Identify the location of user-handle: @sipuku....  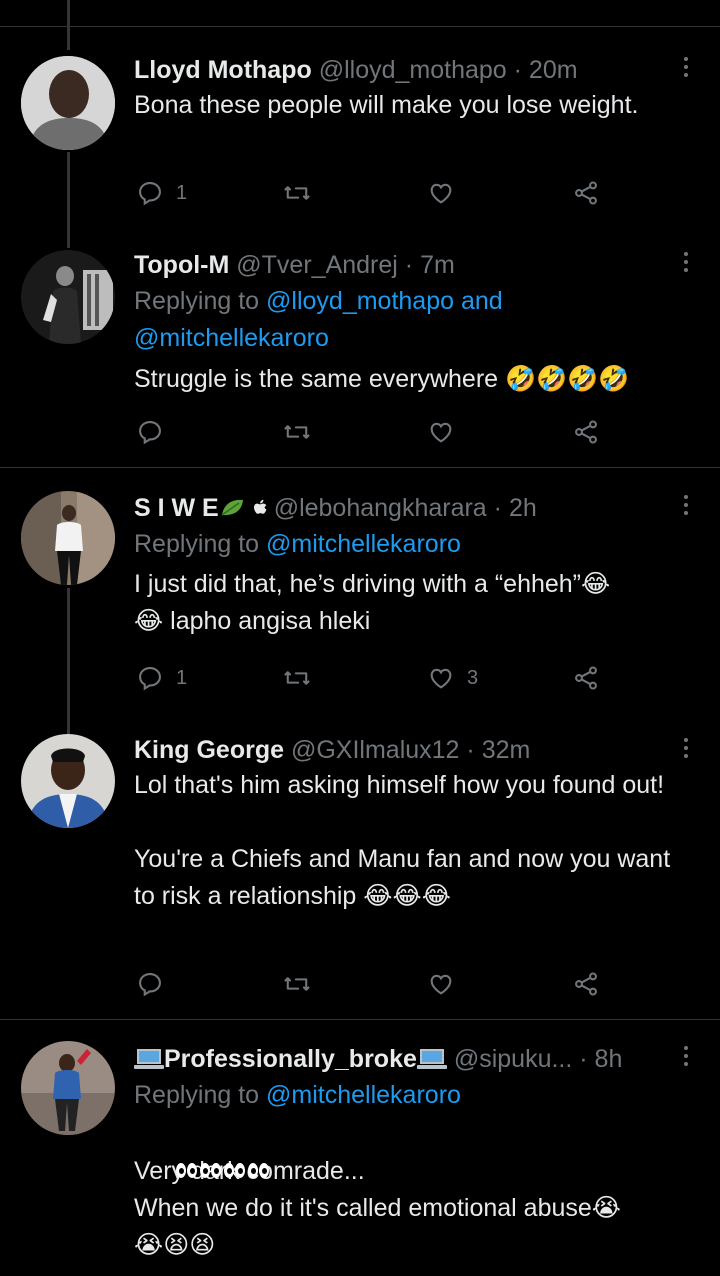
(513, 1059).